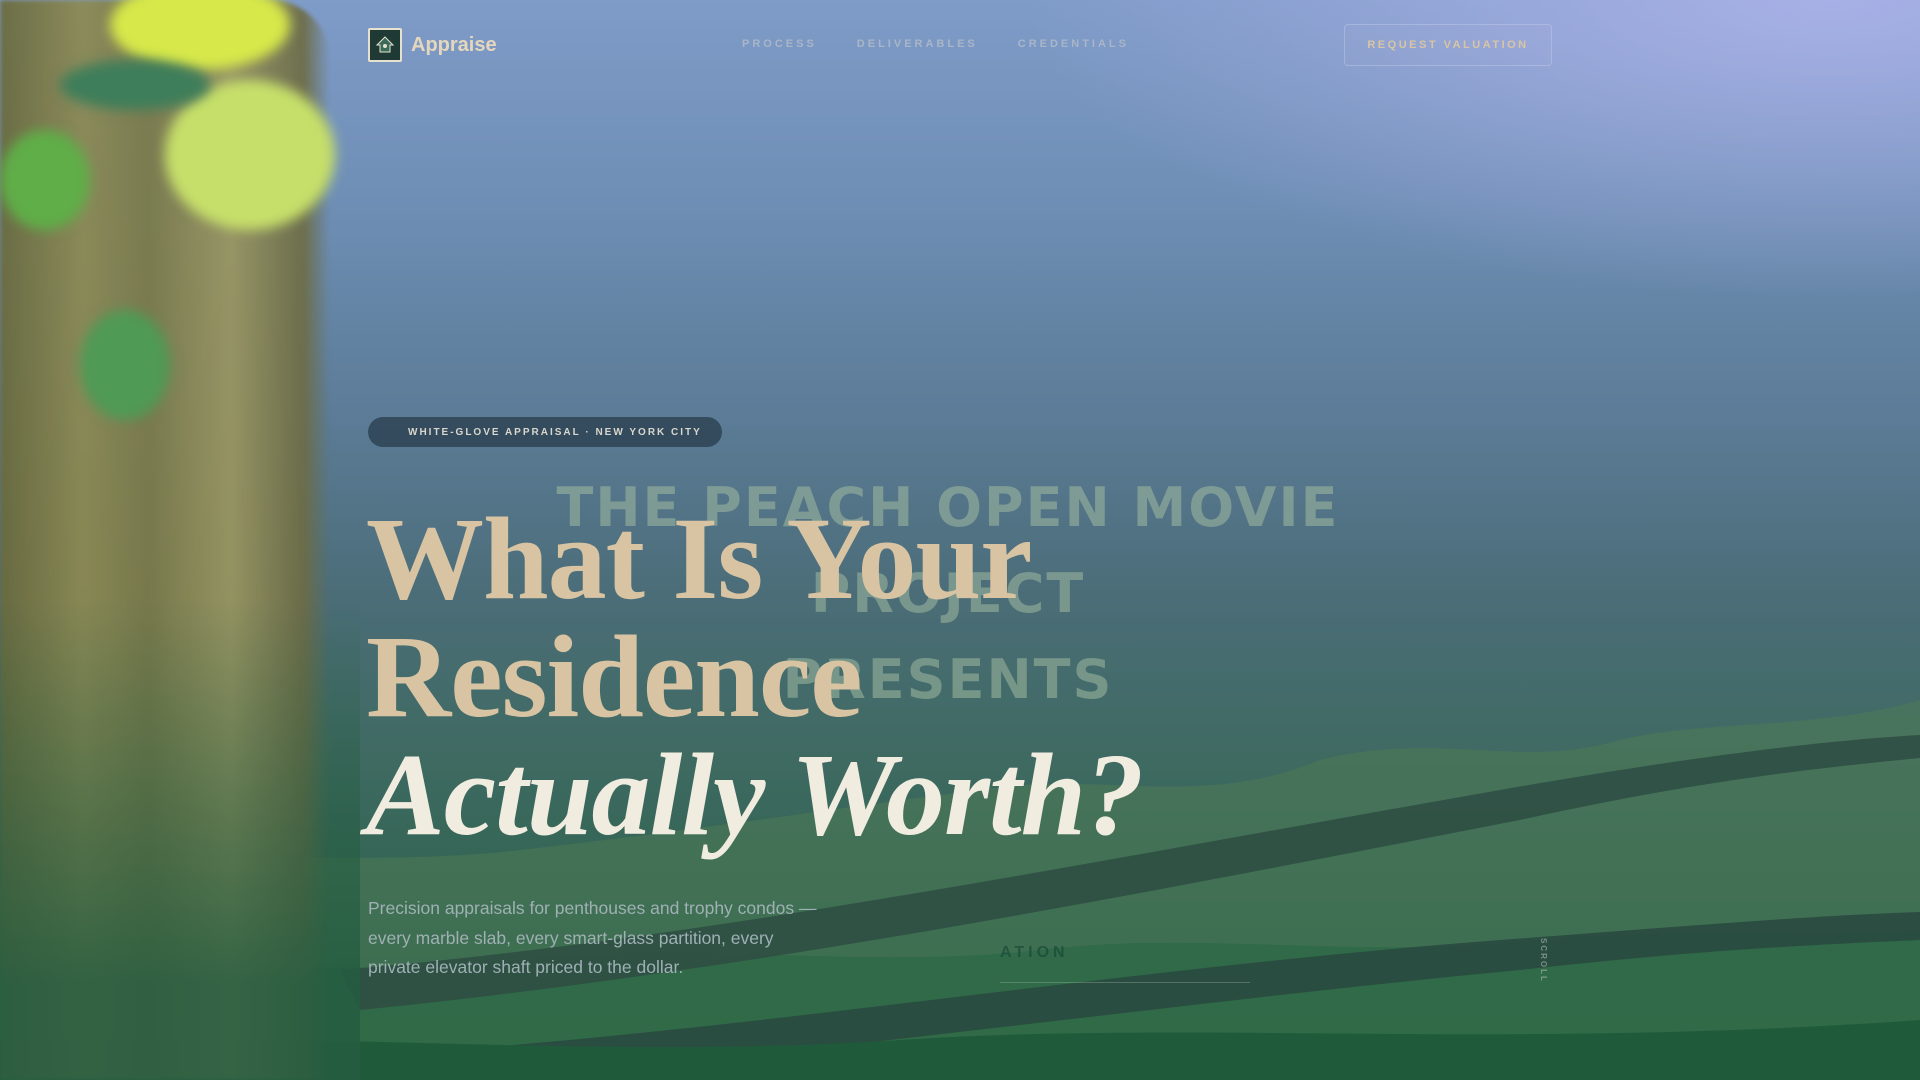  I want to click on hero-badge: WHITE-GLOVE APPRAISAL · NEW YORK CITY, so click(545, 432).